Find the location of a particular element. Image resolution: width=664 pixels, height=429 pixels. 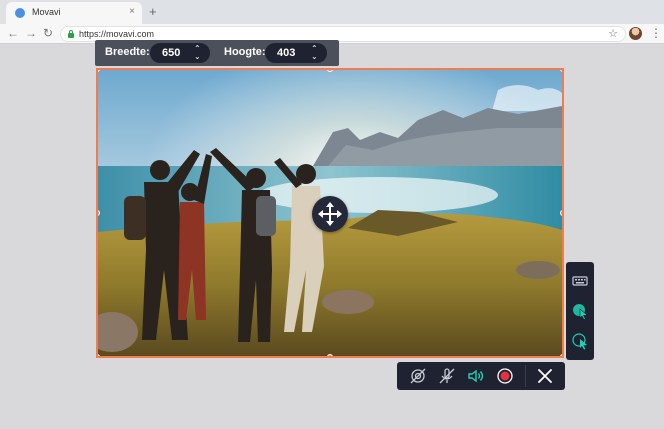

lock-icon is located at coordinates (71, 34).